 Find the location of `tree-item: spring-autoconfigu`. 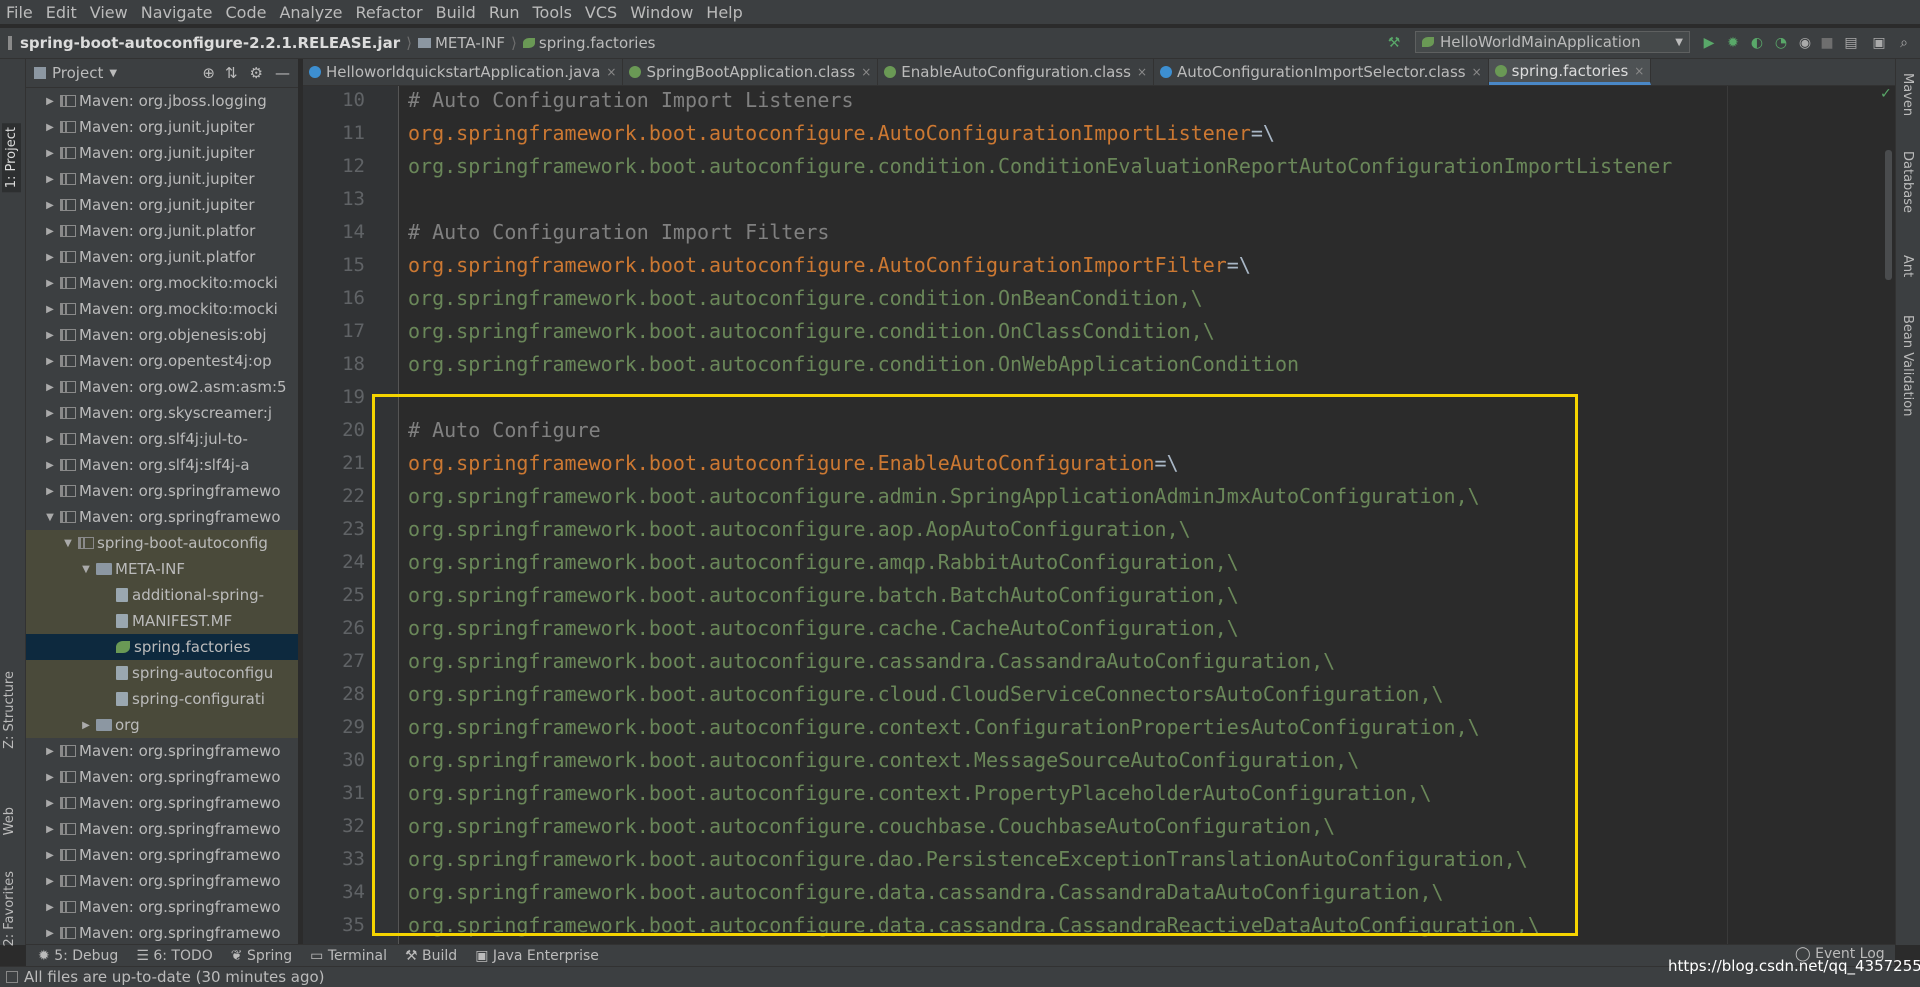

tree-item: spring-autoconfigu is located at coordinates (162, 673).